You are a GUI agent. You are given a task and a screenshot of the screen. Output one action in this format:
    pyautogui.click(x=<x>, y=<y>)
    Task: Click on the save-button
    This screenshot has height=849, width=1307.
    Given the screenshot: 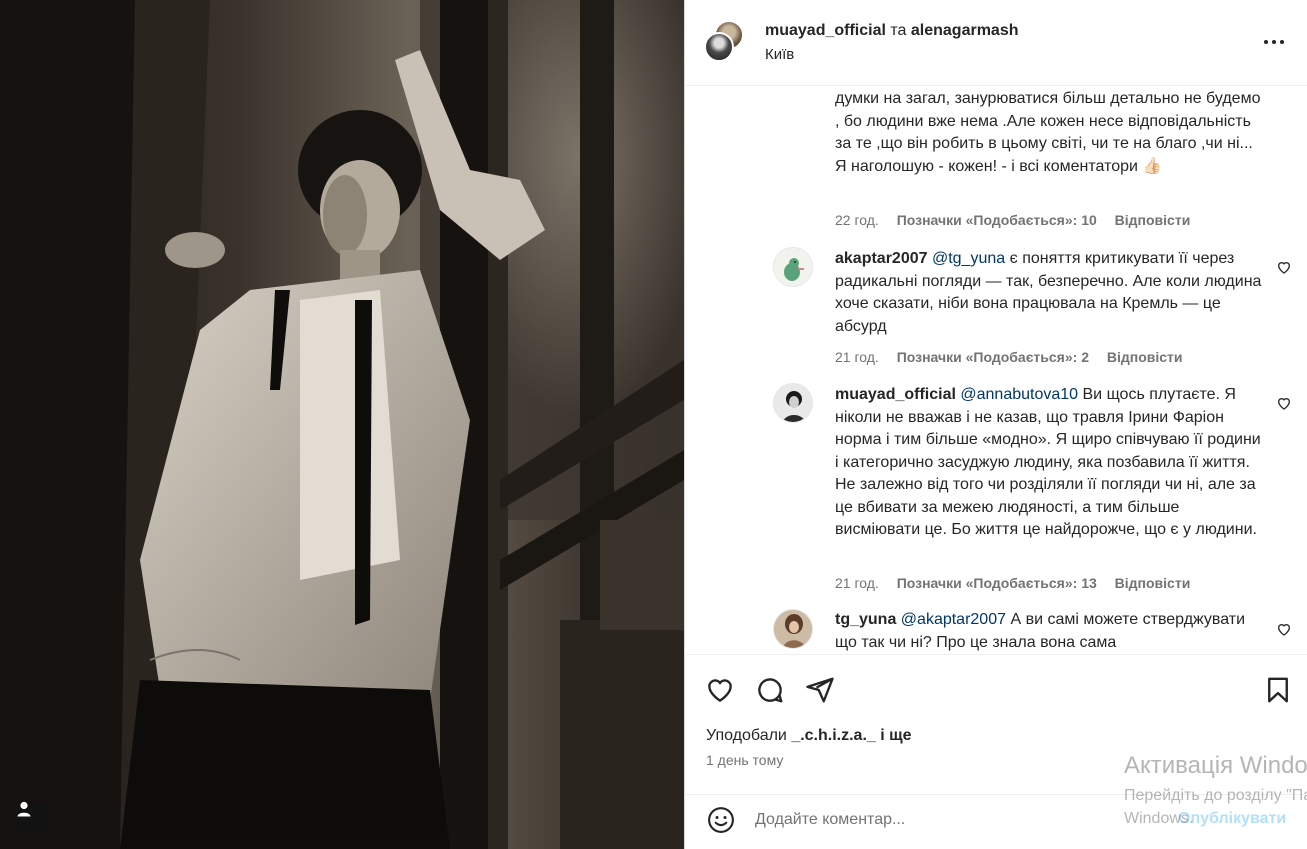 What is the action you would take?
    pyautogui.click(x=1278, y=690)
    